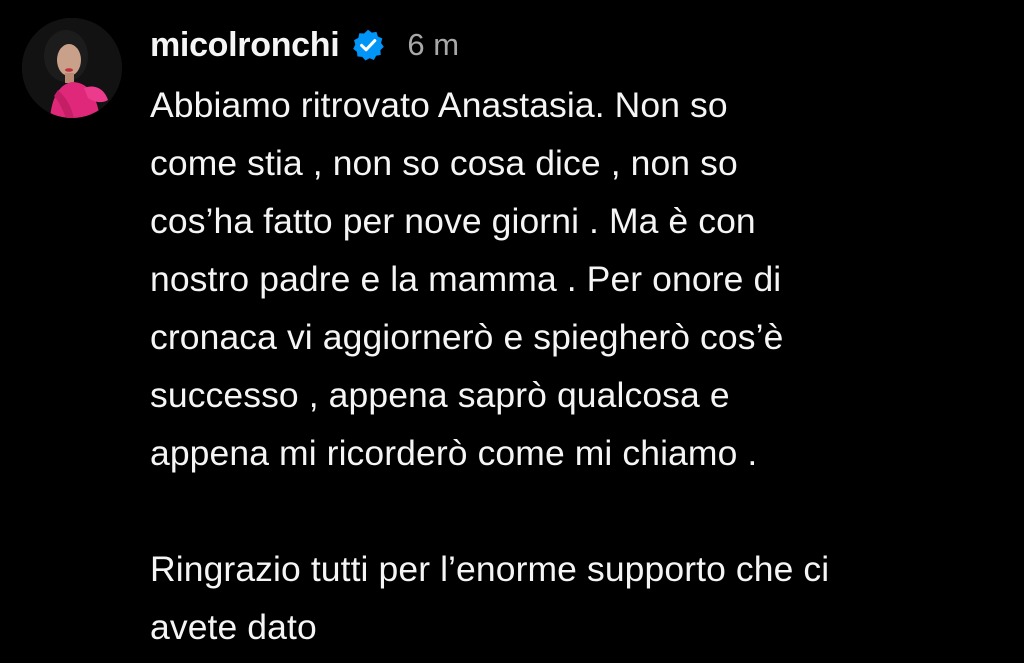 The height and width of the screenshot is (663, 1024). What do you see at coordinates (439, 105) in the screenshot?
I see `caption-line: Abbiamo ritrovato Anastasia. Non so` at bounding box center [439, 105].